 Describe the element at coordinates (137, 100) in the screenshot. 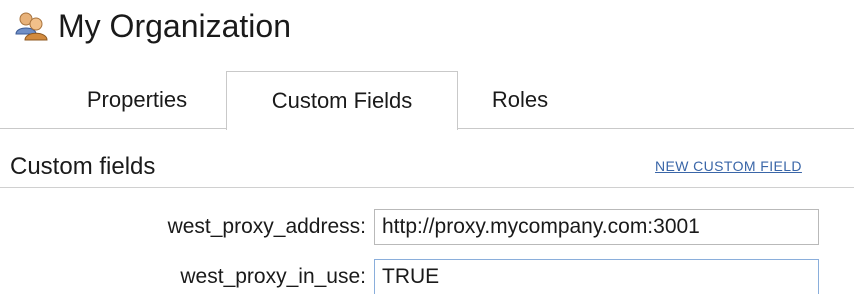

I see `tab-properties: Properties` at that location.